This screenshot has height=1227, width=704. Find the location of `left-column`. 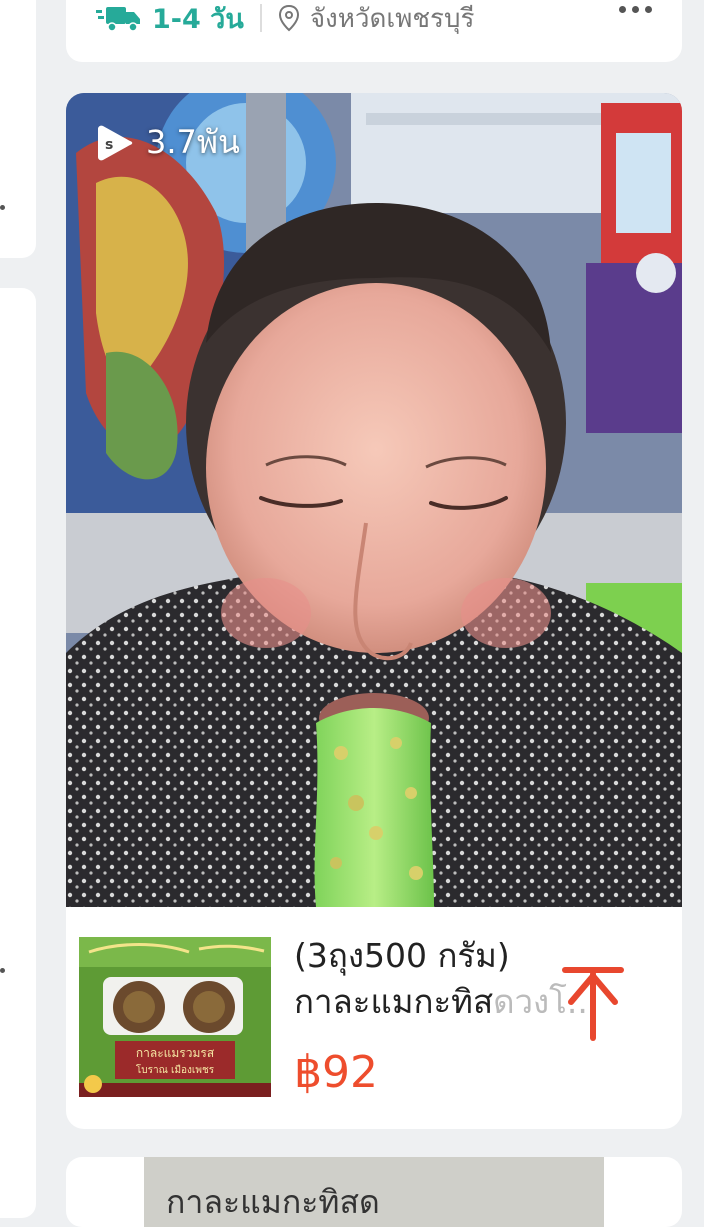

left-column is located at coordinates (20, 609).